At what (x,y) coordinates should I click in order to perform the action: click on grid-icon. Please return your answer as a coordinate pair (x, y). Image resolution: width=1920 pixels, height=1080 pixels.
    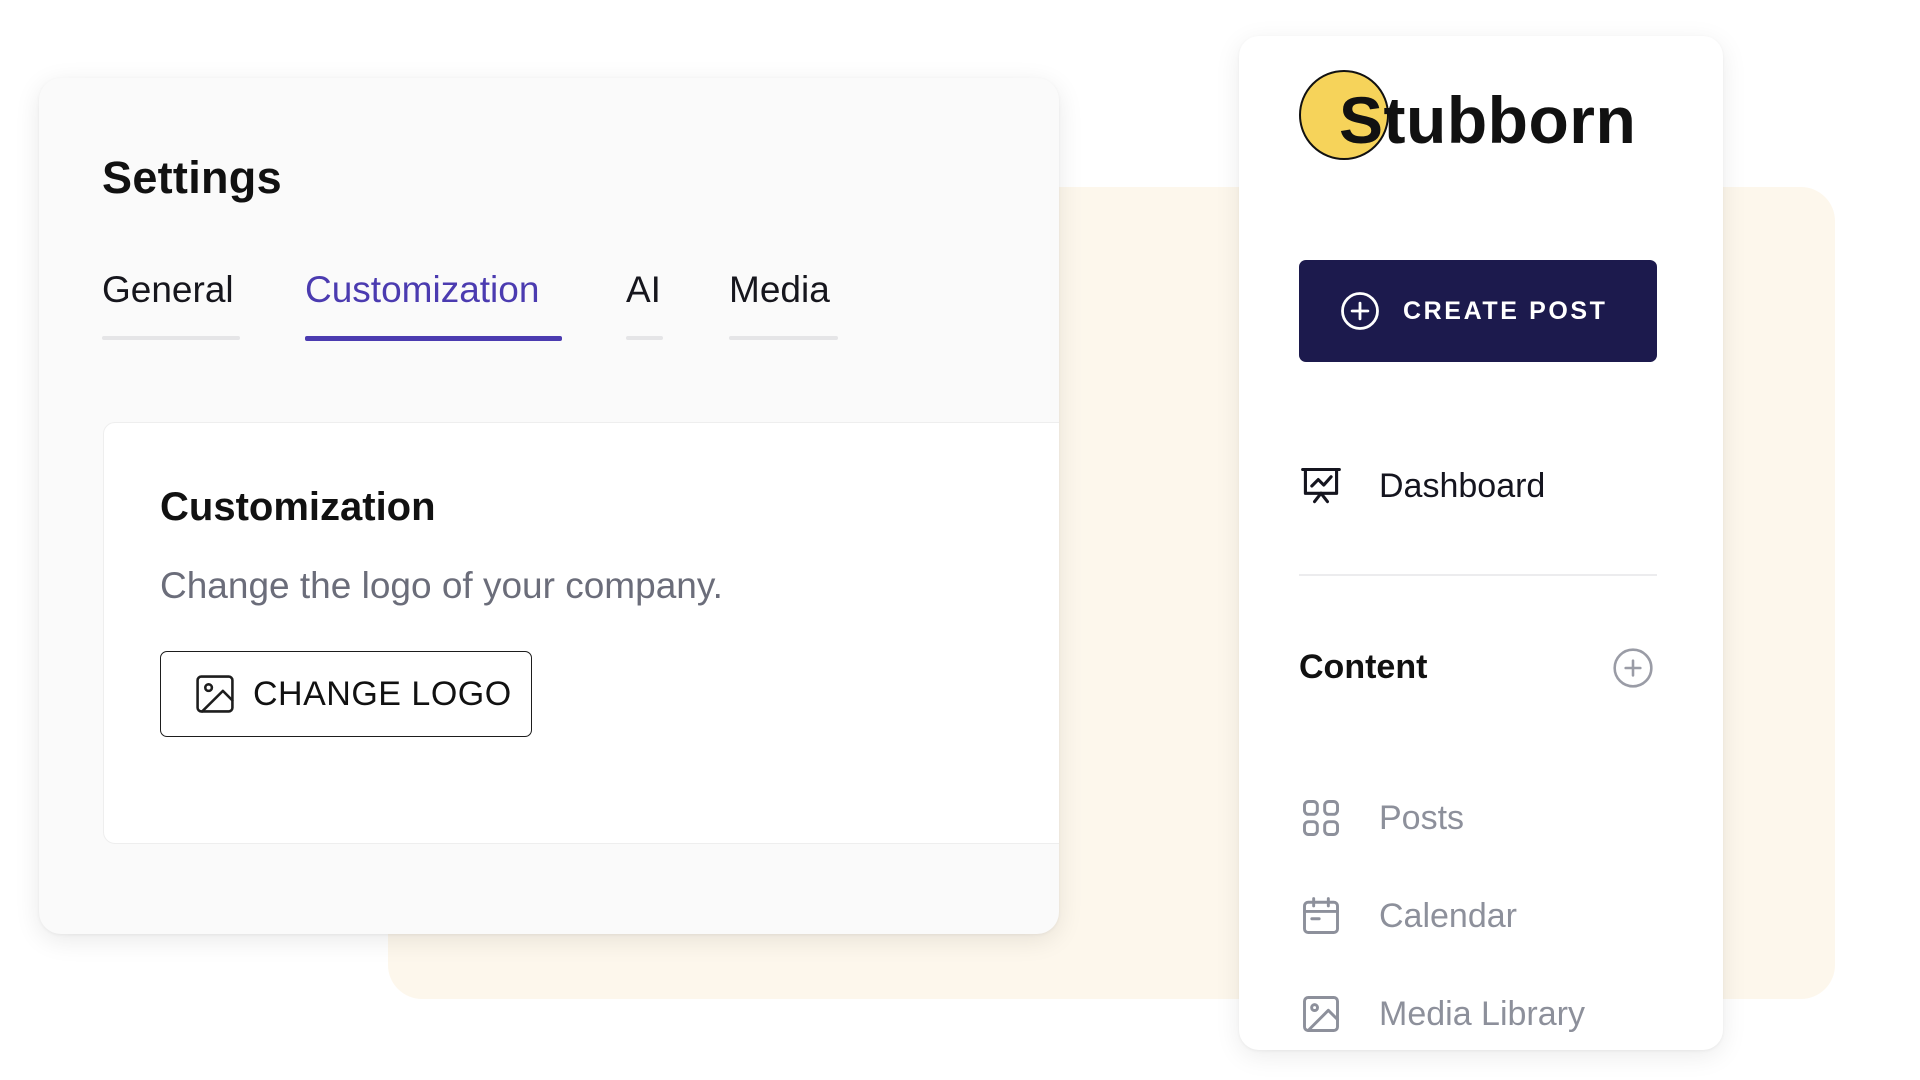
    Looking at the image, I should click on (1321, 818).